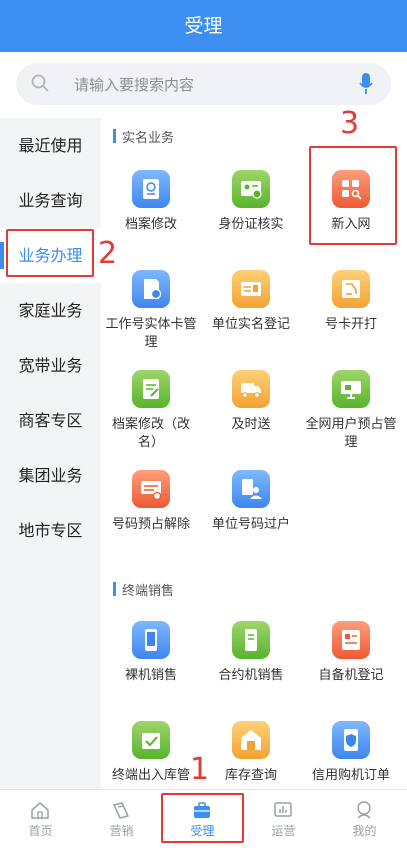 The image size is (407, 848). What do you see at coordinates (351, 289) in the screenshot?
I see `card-open-icon` at bounding box center [351, 289].